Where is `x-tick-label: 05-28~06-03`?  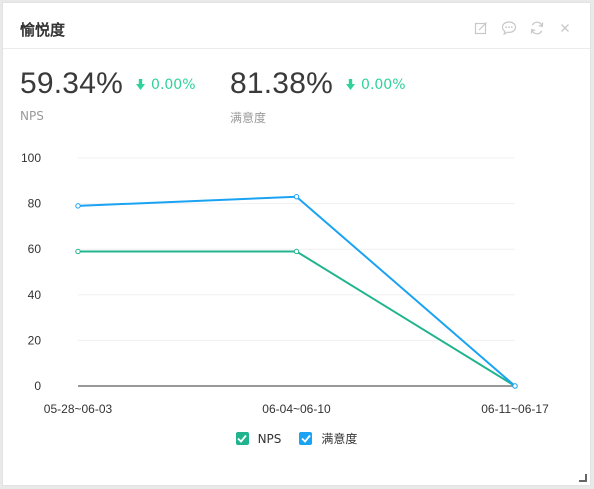 x-tick-label: 05-28~06-03 is located at coordinates (78, 409).